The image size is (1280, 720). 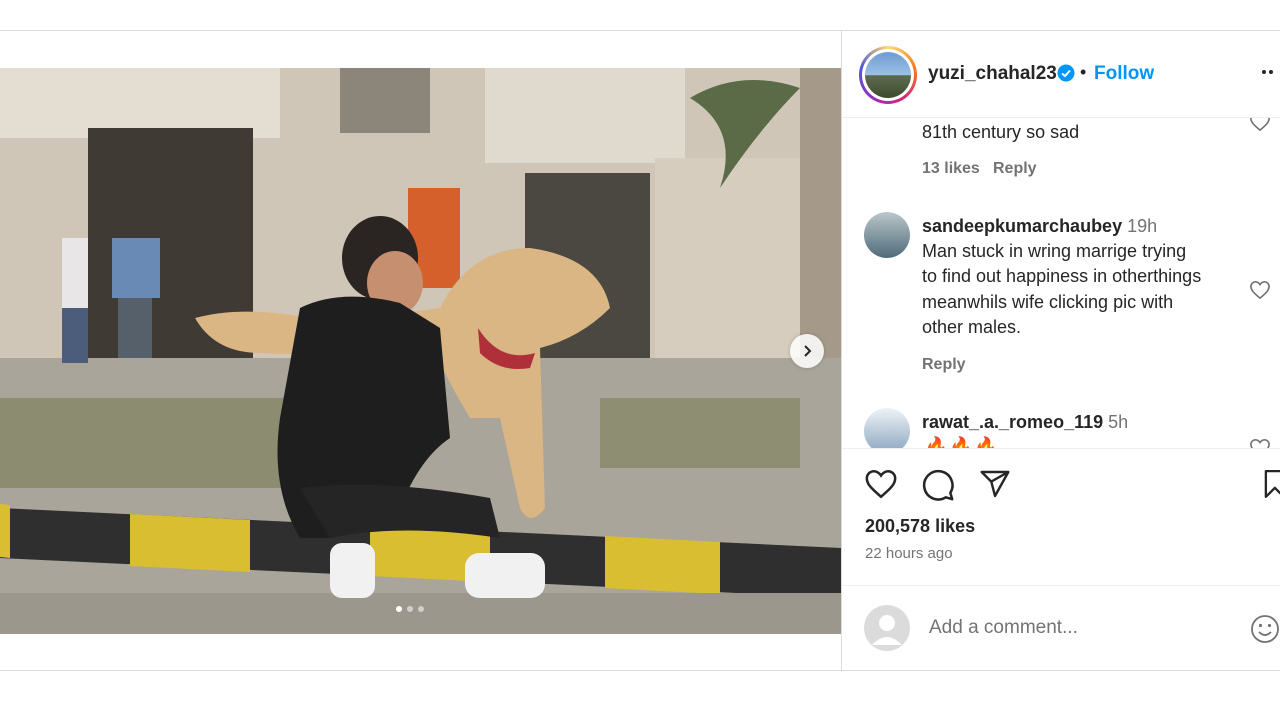 I want to click on comment-header: rawat_.a._romeo_119 5h, so click(x=1025, y=423).